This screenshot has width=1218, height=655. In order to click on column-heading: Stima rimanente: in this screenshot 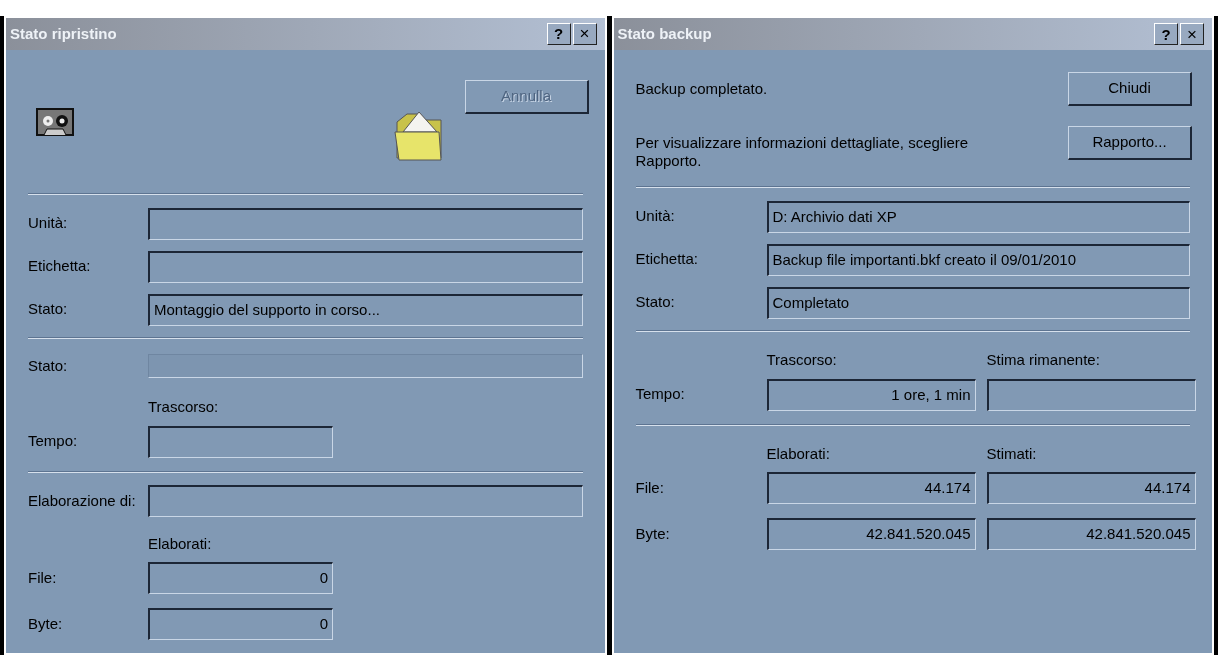, I will do `click(1043, 360)`.